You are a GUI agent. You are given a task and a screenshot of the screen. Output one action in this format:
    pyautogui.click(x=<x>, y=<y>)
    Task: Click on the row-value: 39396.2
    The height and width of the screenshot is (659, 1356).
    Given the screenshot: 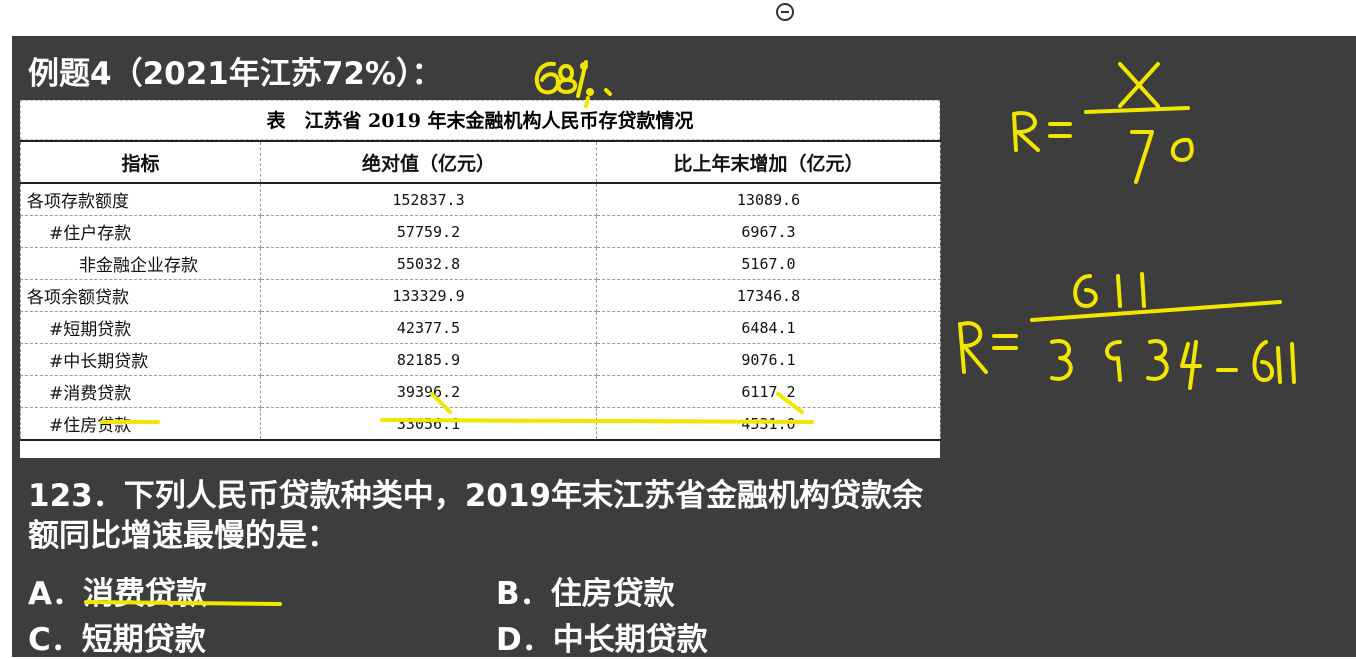 What is the action you would take?
    pyautogui.click(x=428, y=391)
    